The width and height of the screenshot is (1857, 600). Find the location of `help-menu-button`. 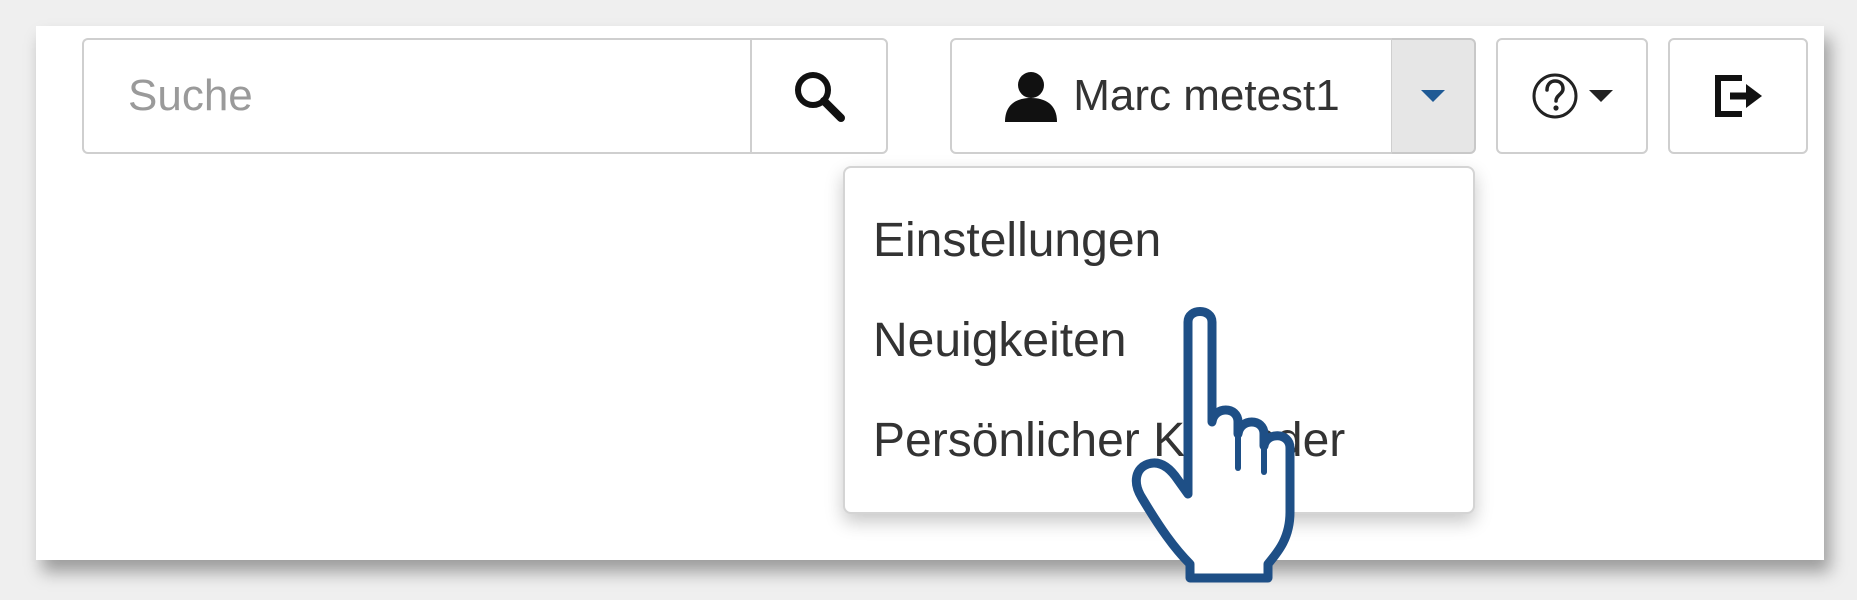

help-menu-button is located at coordinates (1572, 96).